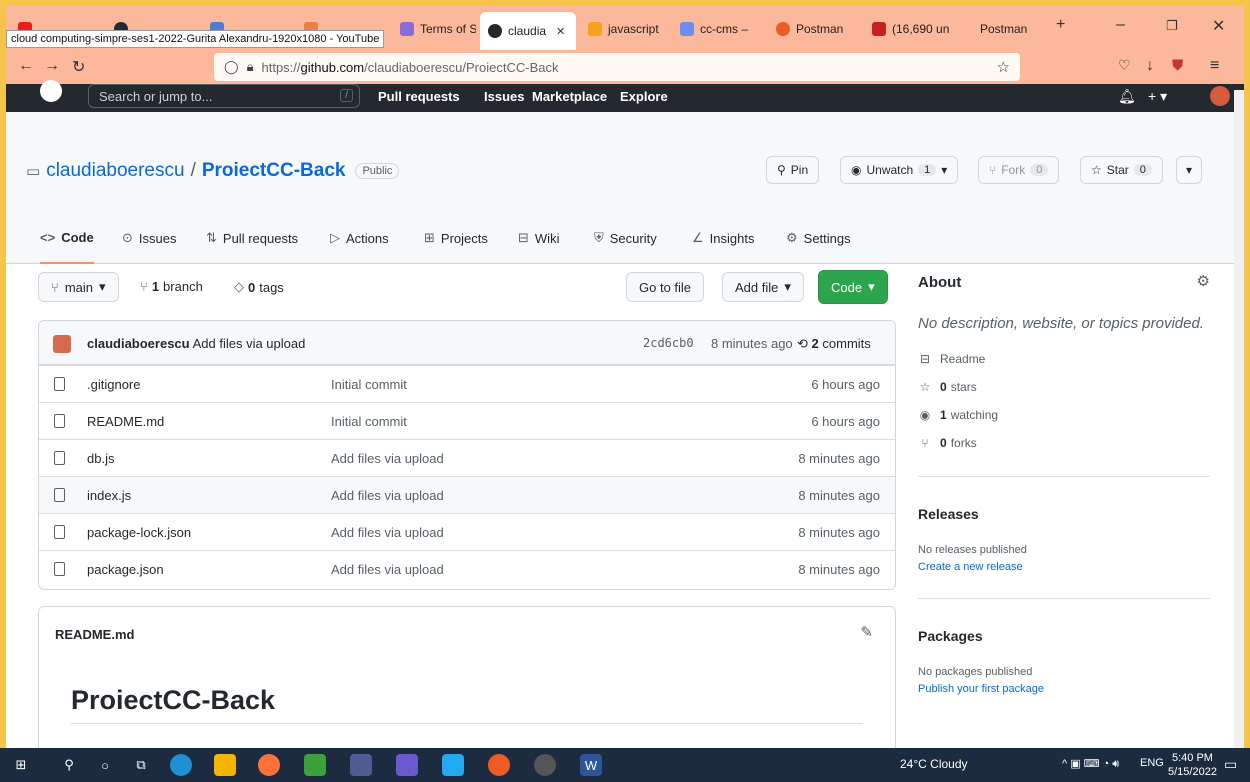 This screenshot has height=782, width=1250. Describe the element at coordinates (625, 238) in the screenshot. I see `tab-security: ⛨ Security` at that location.